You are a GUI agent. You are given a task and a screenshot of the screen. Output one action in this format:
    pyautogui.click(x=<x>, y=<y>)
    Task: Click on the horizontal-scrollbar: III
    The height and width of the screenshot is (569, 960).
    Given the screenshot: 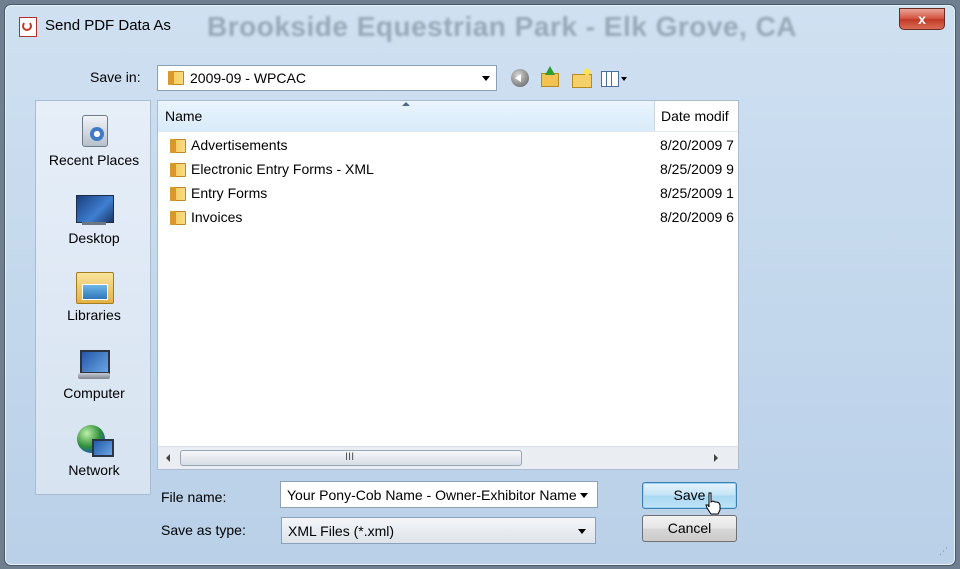 What is the action you would take?
    pyautogui.click(x=448, y=458)
    